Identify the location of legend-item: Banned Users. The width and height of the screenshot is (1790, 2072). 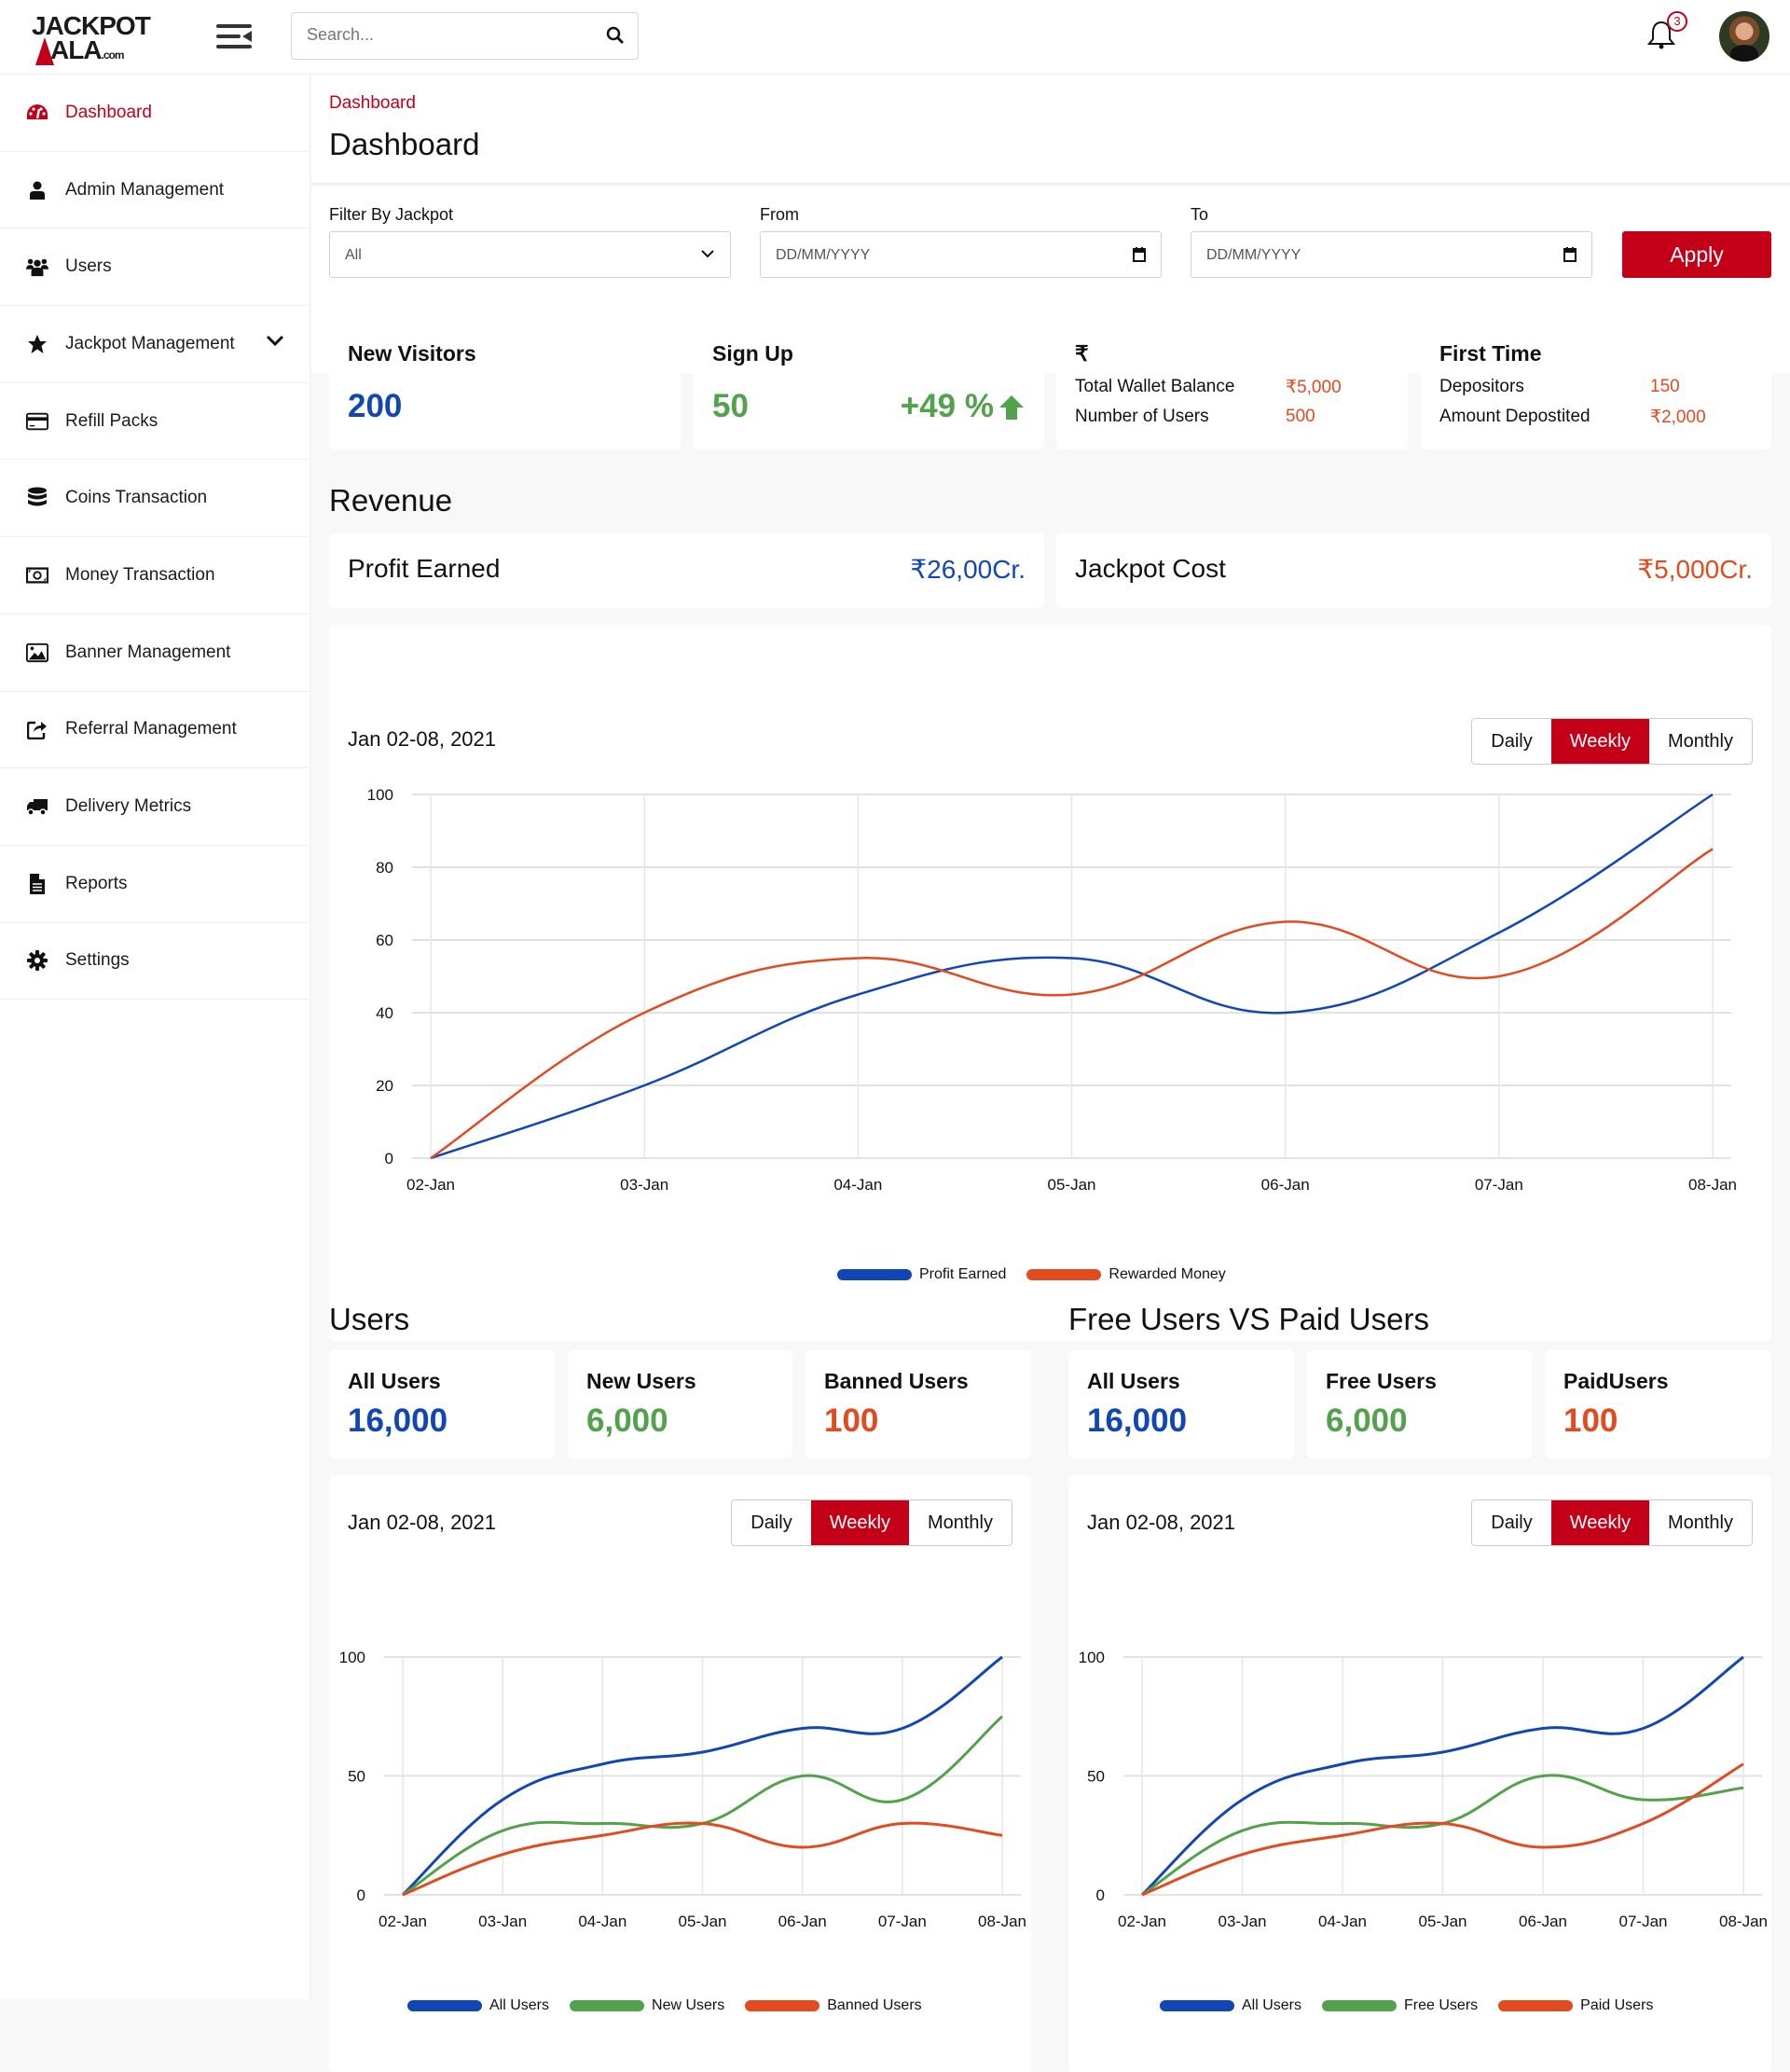
(833, 2005).